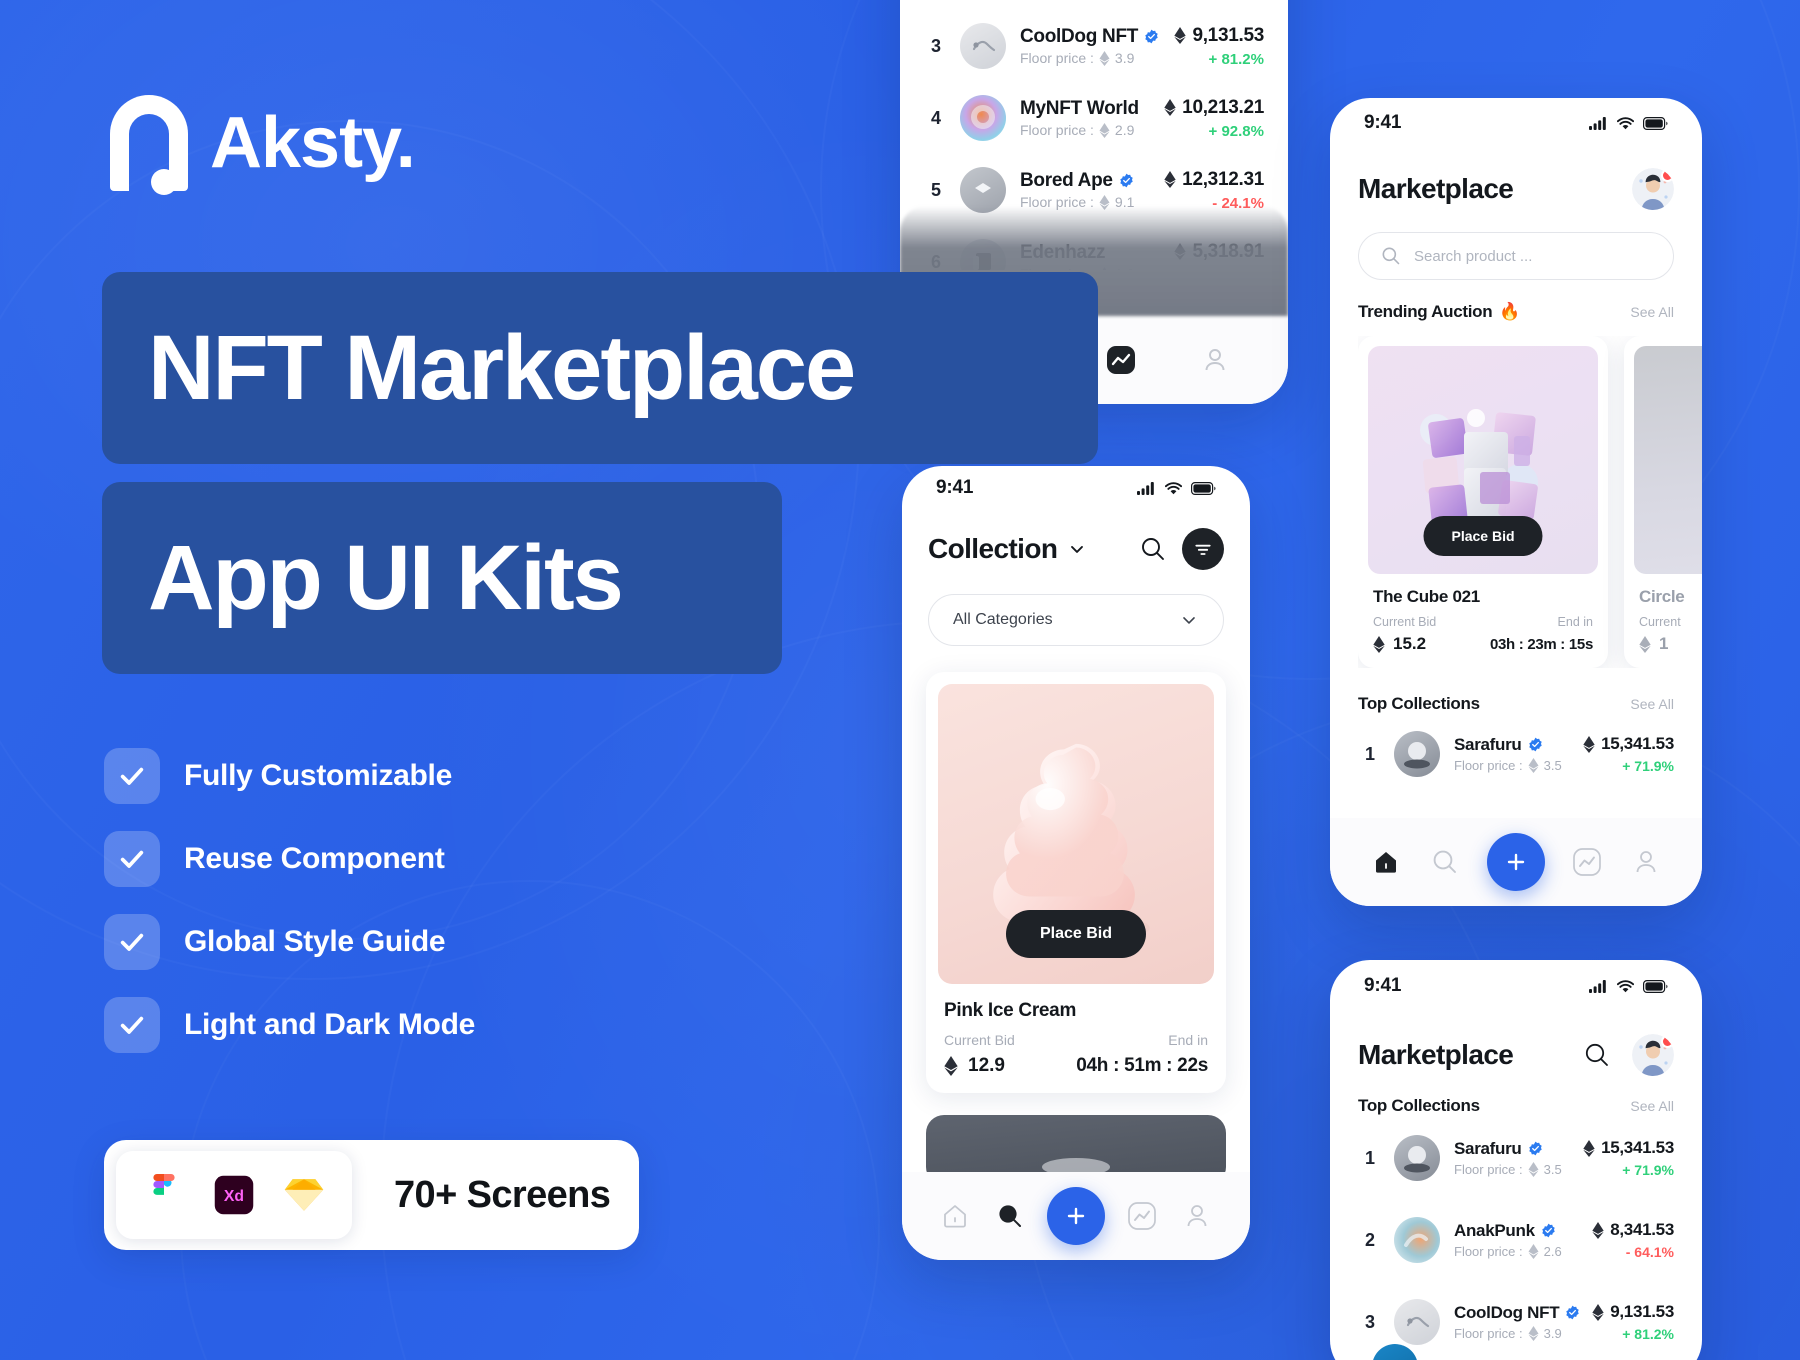 The height and width of the screenshot is (1360, 1800). What do you see at coordinates (1076, 620) in the screenshot?
I see `category-select: All Categories` at bounding box center [1076, 620].